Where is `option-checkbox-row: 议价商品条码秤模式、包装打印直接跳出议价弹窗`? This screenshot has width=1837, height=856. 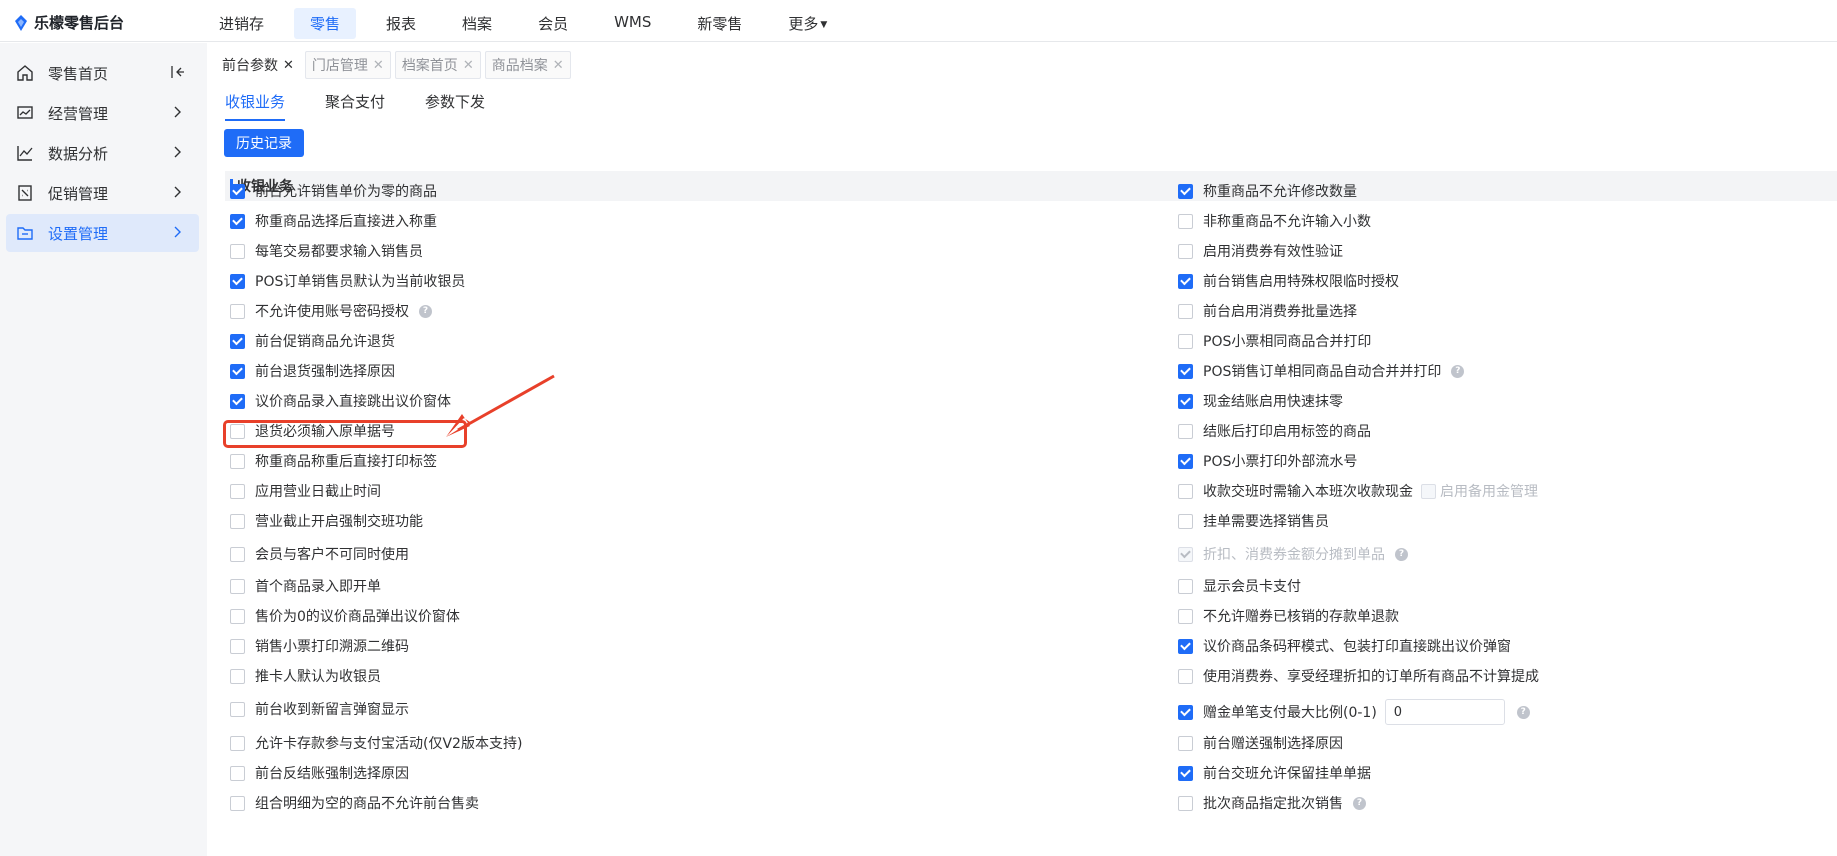 option-checkbox-row: 议价商品条码秤模式、包装打印直接跳出议价弹窗 is located at coordinates (1344, 646).